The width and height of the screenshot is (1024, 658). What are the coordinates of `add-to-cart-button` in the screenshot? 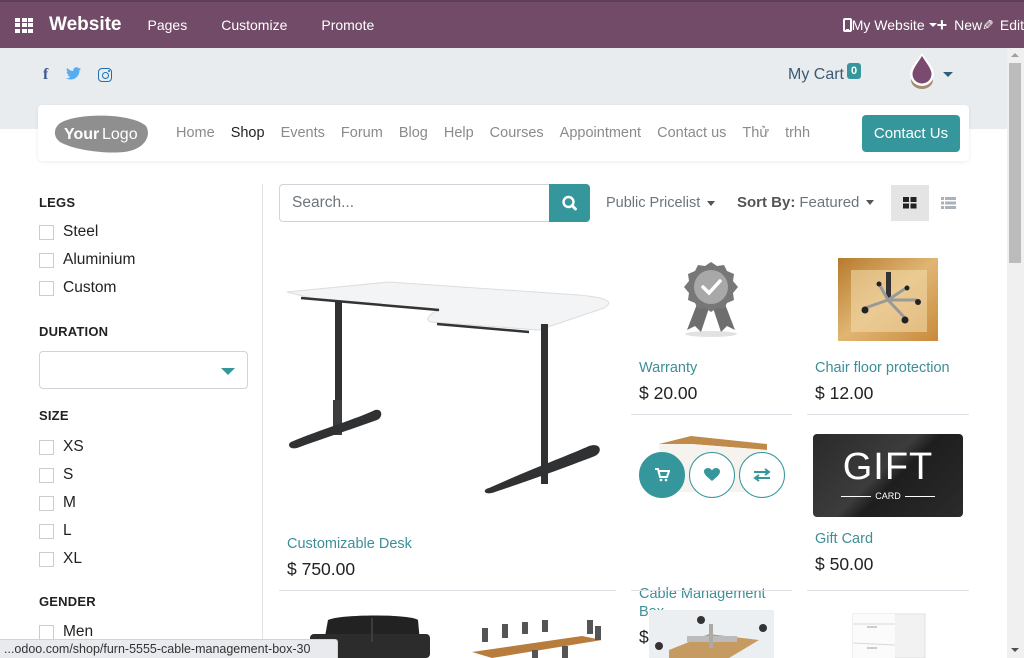 It's located at (662, 475).